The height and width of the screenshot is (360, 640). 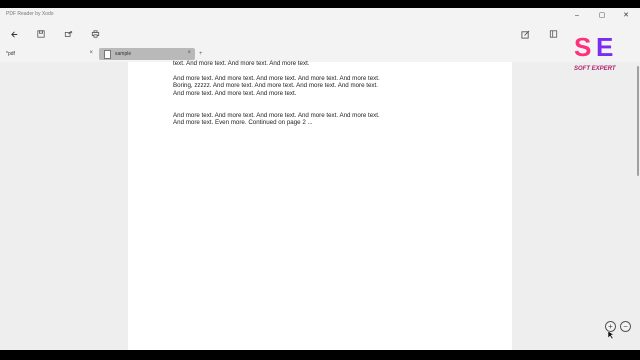 I want to click on svg-text: S, so click(x=582, y=47).